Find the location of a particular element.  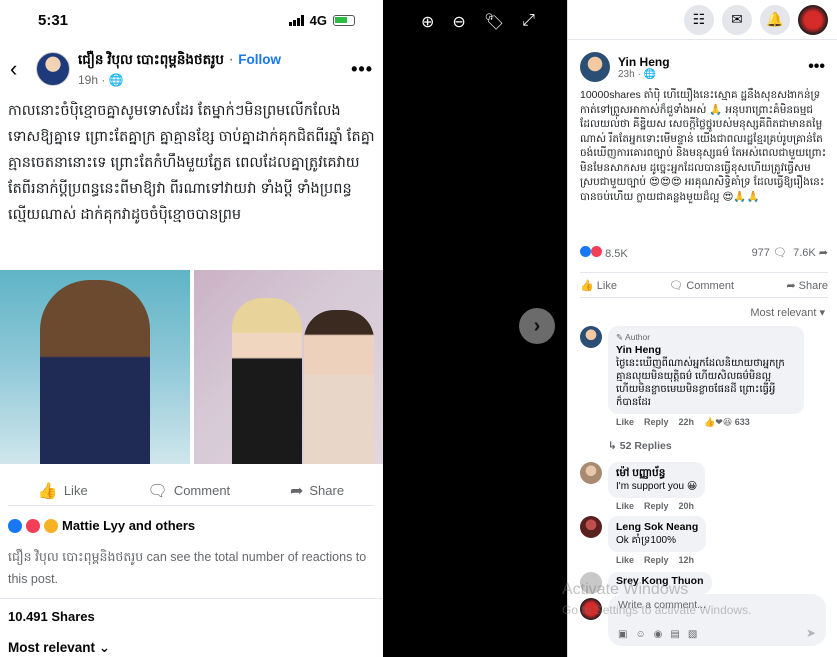

comment-bubble: Srey Kong Thuon is located at coordinates (660, 583).